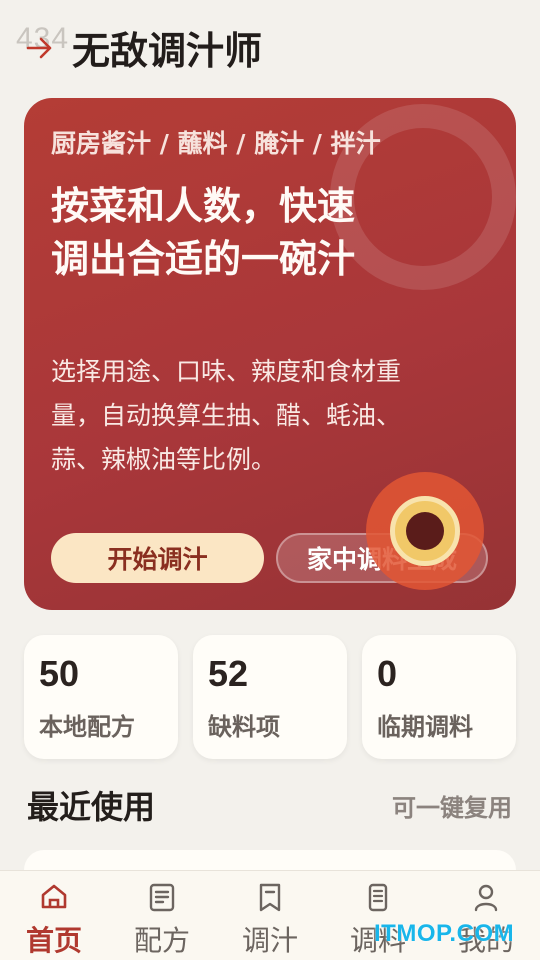  I want to click on stat-value: 52, so click(228, 673).